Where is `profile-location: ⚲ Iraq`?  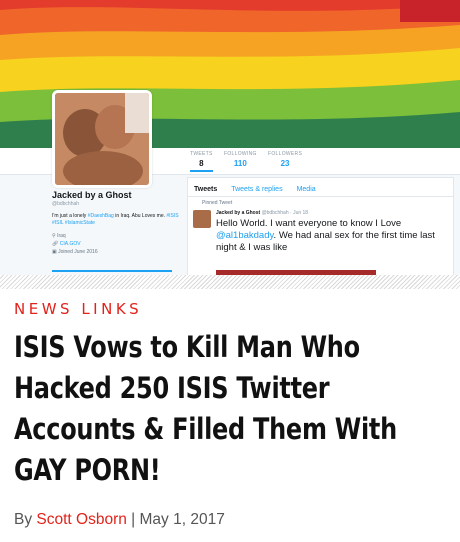
profile-location: ⚲ Iraq is located at coordinates (117, 236).